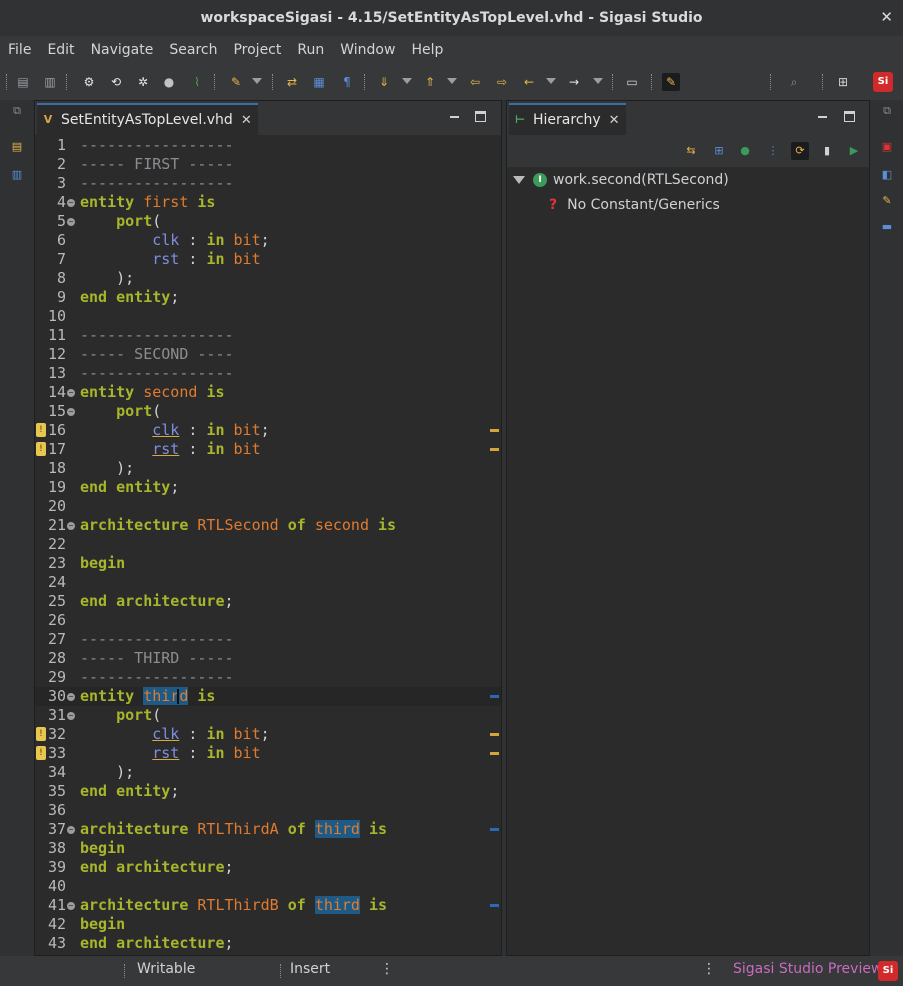  I want to click on window-close-button: ✕, so click(886, 17).